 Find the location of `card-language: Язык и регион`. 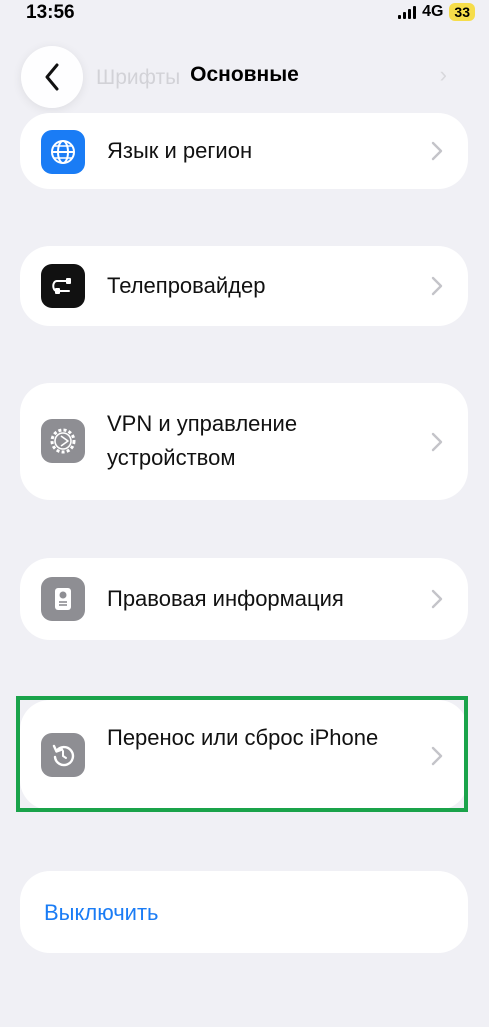

card-language: Язык и регион is located at coordinates (244, 151).